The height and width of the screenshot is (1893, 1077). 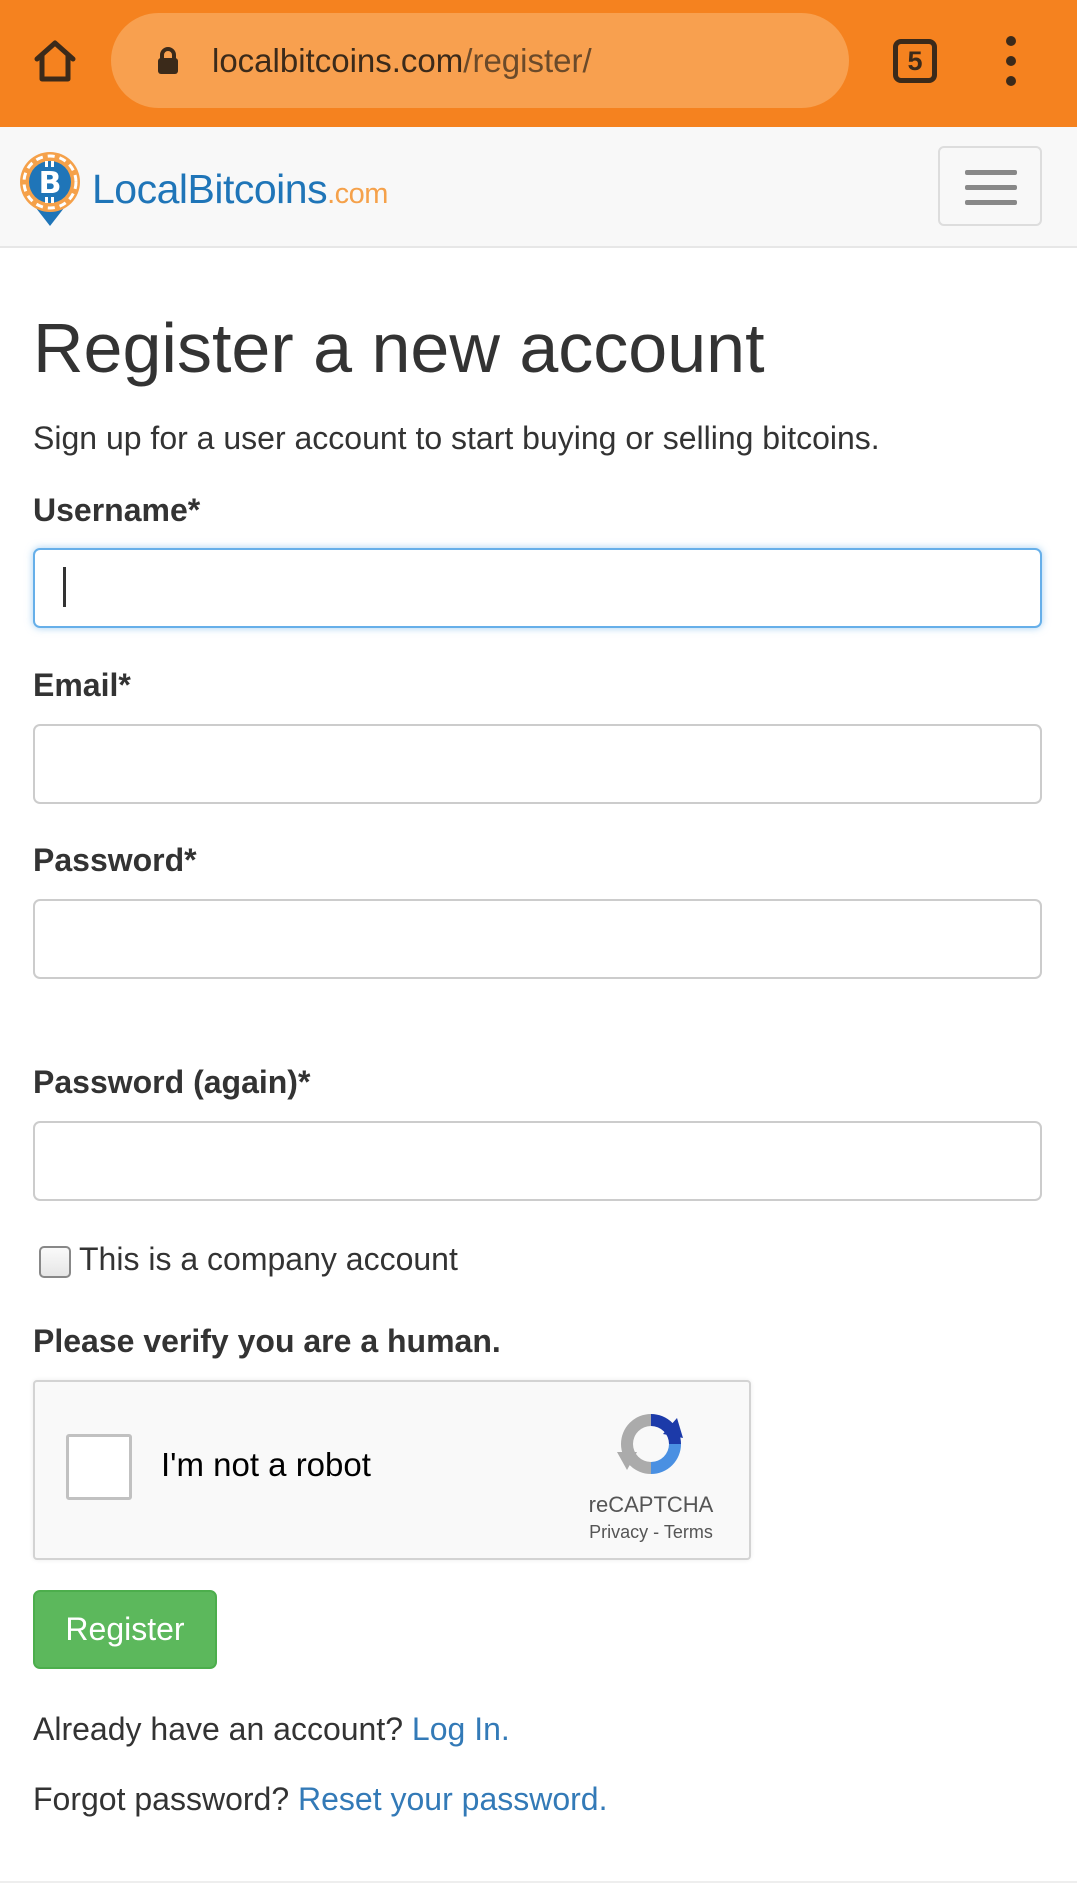 I want to click on more-vert-icon, so click(x=1011, y=61).